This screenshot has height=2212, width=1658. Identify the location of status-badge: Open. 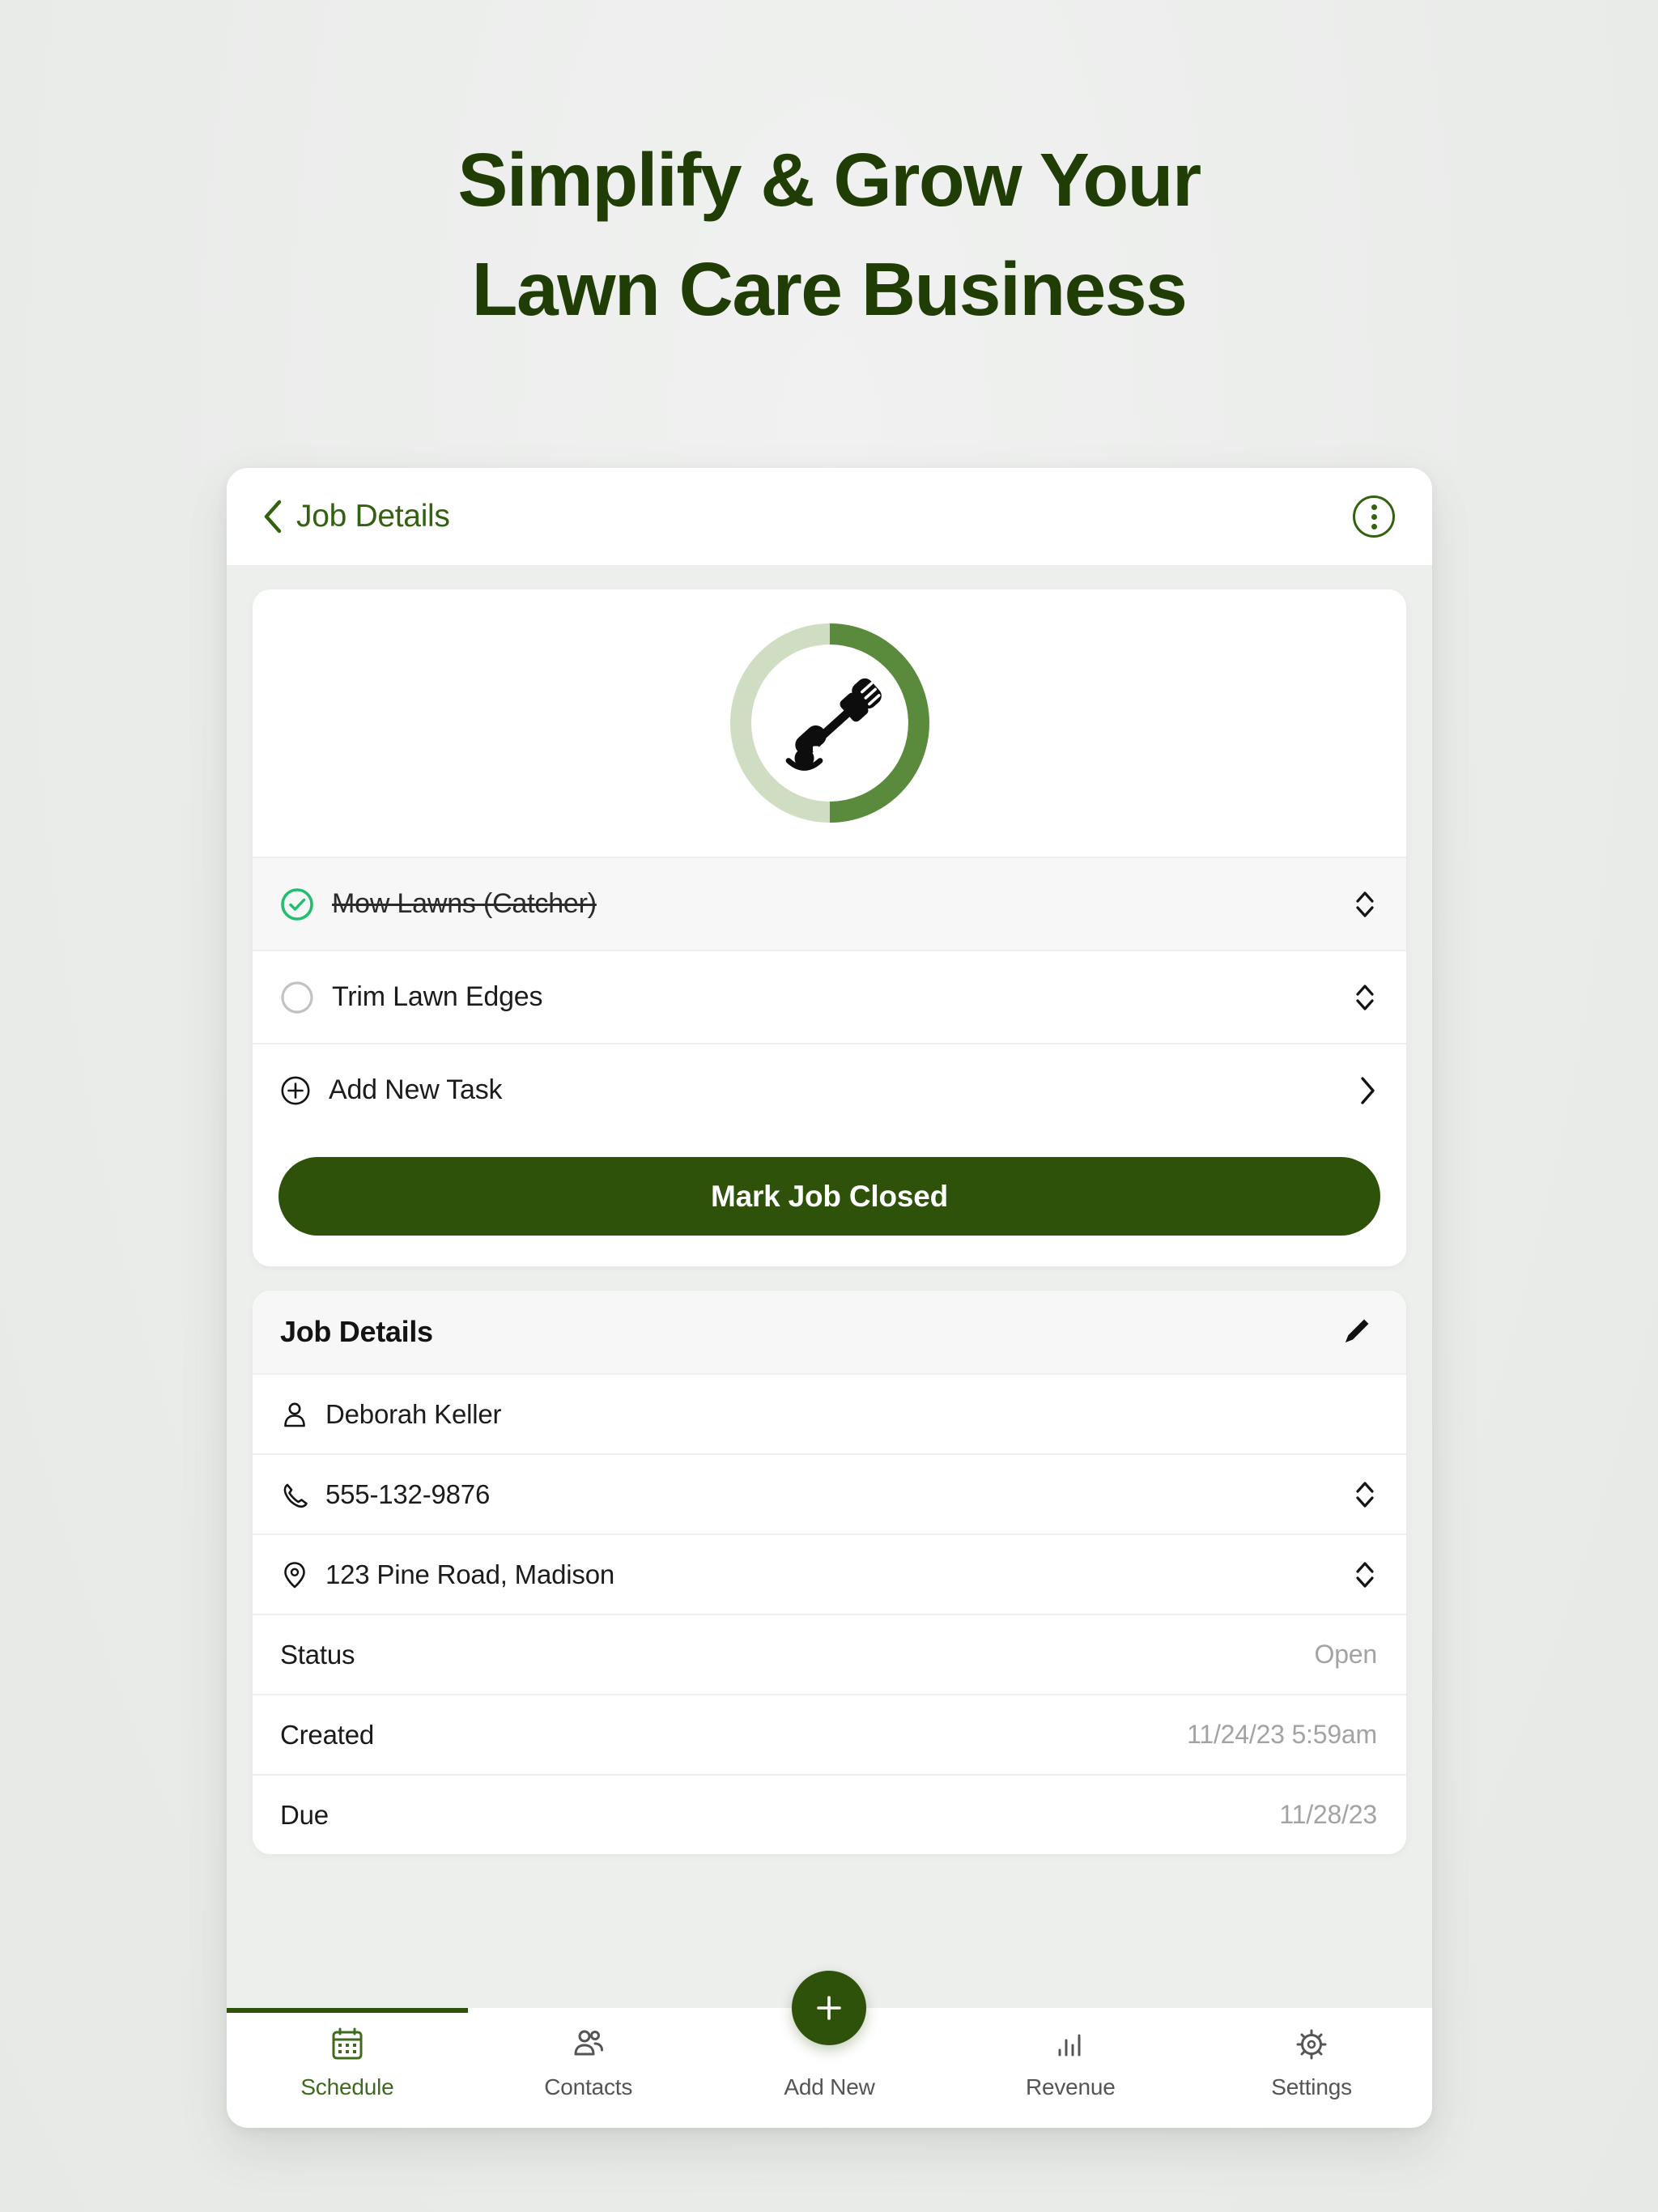
(1346, 1655).